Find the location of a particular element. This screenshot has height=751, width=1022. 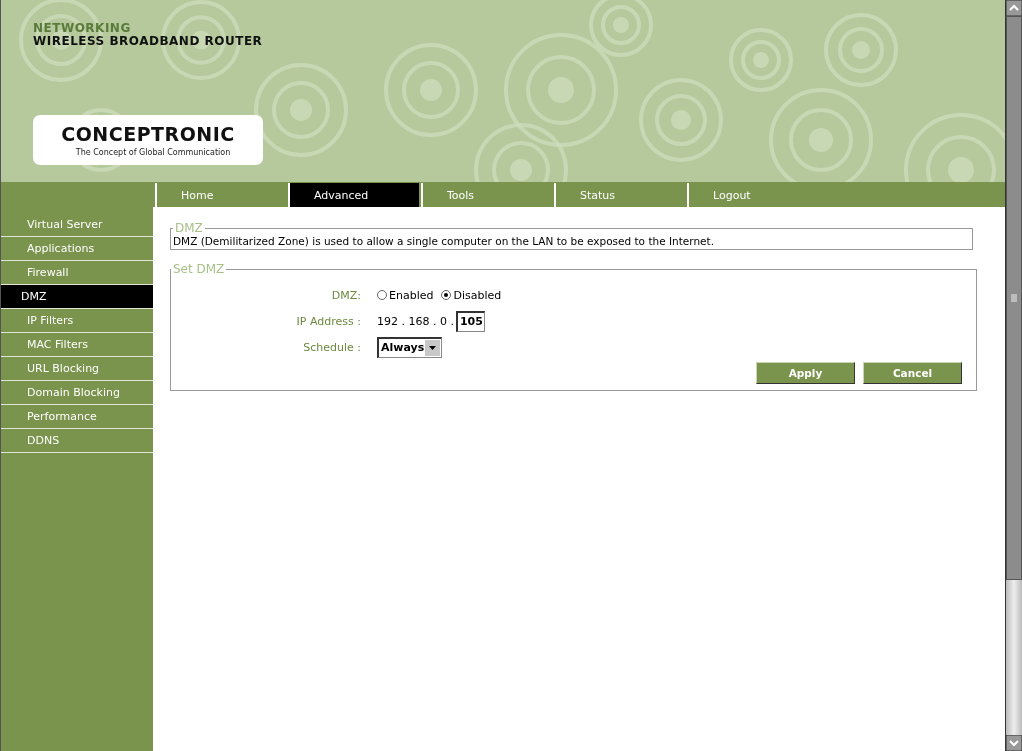

nav-tab: Advanced is located at coordinates (353, 195).